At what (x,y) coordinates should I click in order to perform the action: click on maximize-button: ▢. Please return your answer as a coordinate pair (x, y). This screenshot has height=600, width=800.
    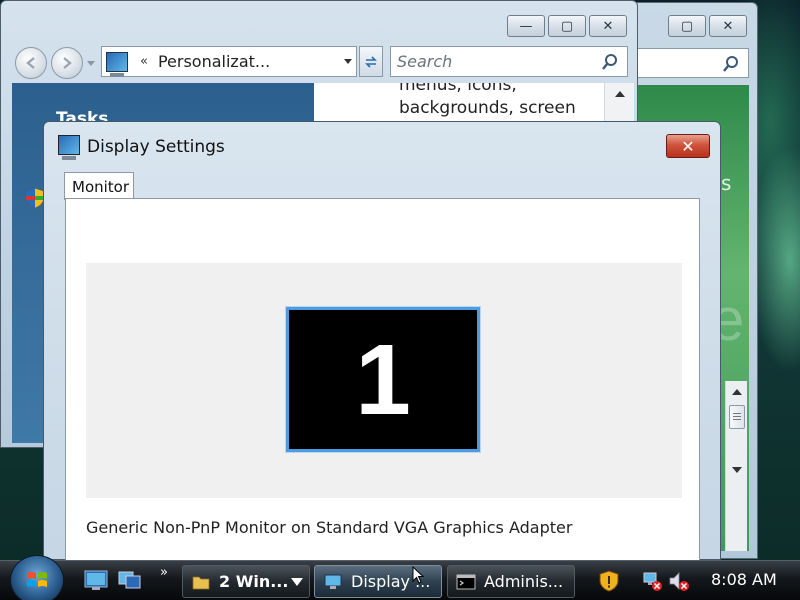
    Looking at the image, I should click on (567, 26).